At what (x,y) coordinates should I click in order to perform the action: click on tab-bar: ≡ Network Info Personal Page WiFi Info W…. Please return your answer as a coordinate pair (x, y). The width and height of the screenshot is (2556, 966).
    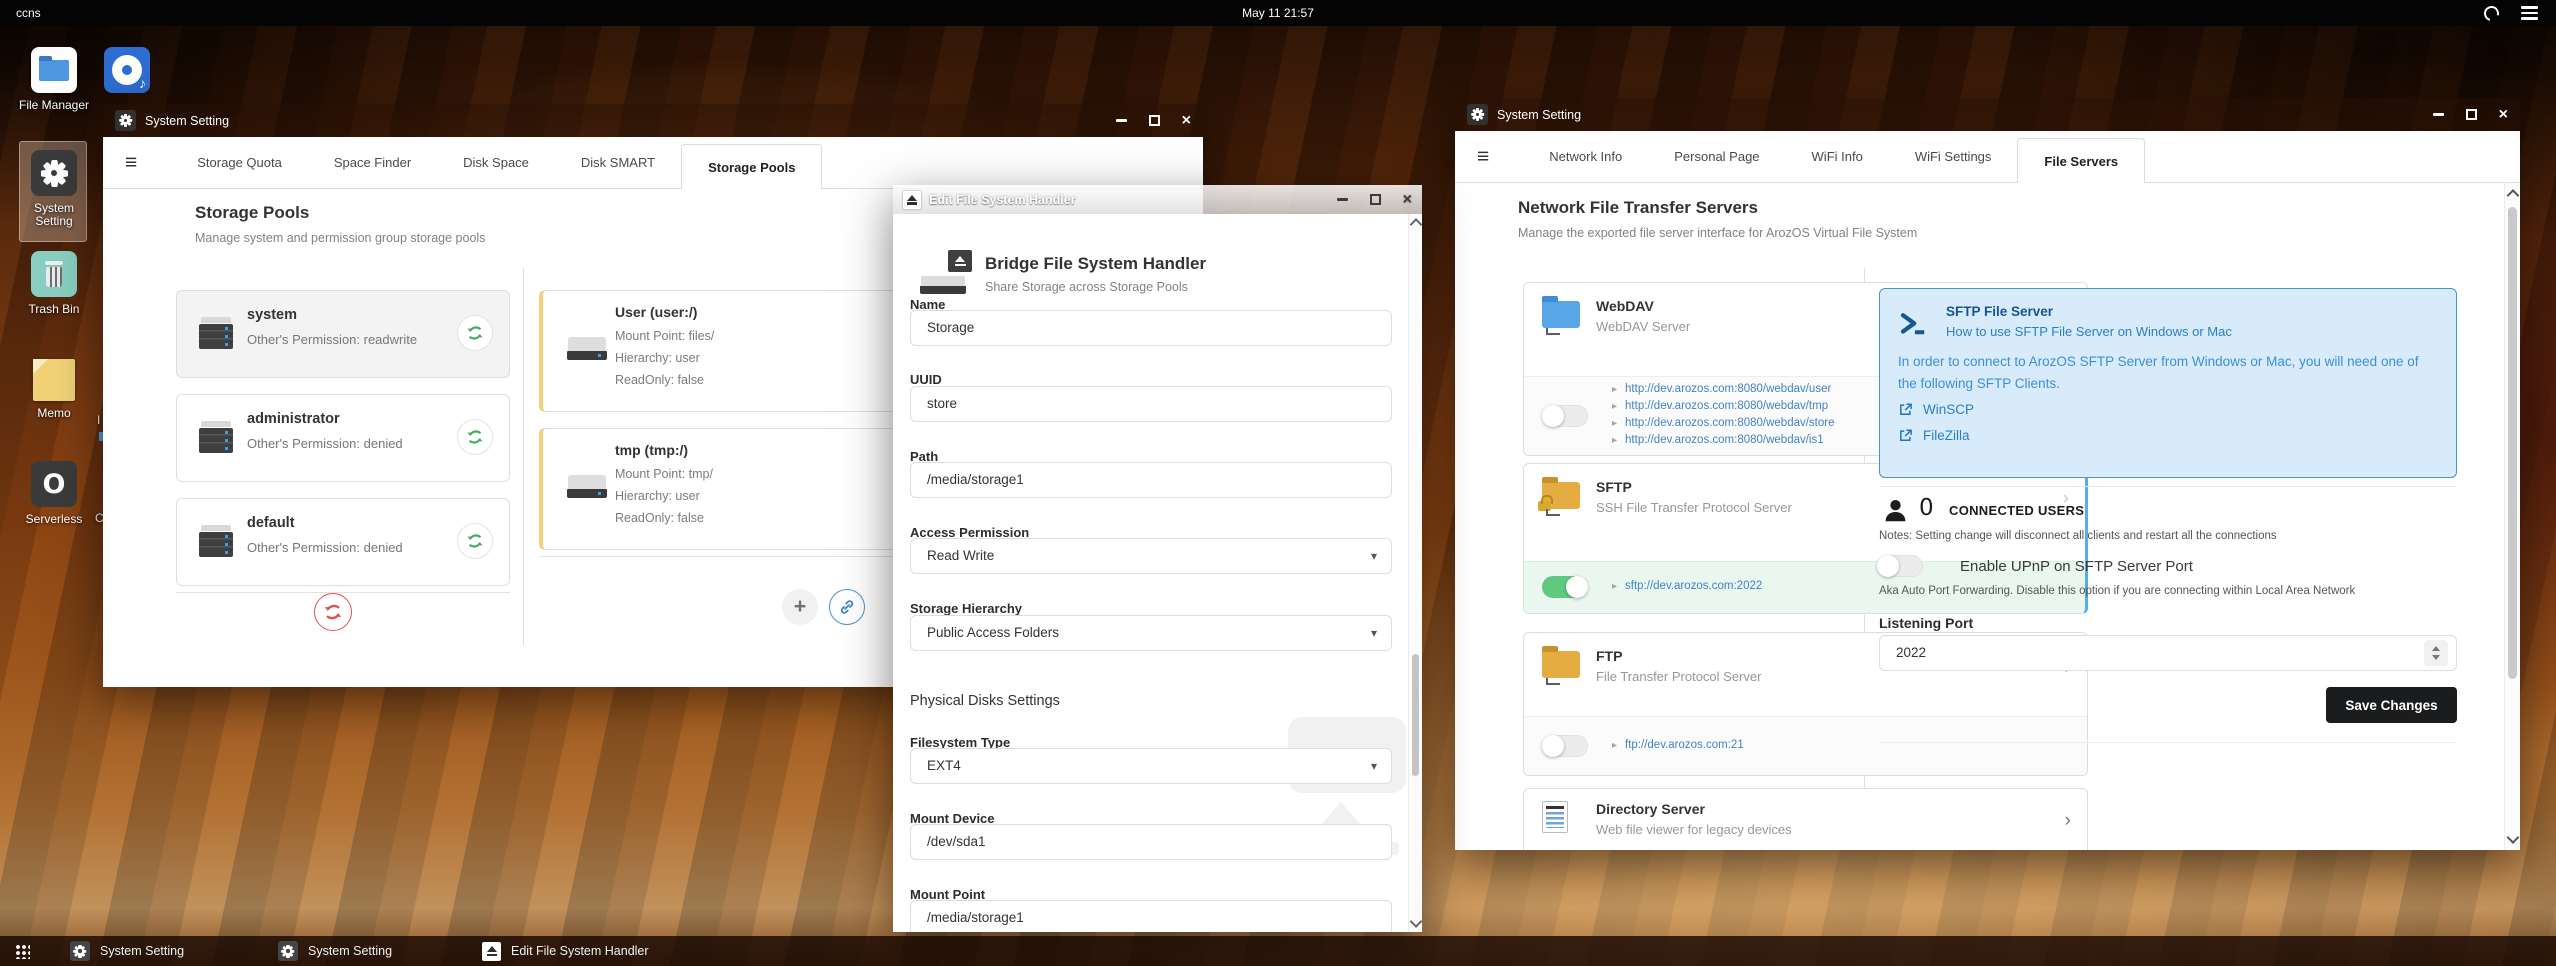
    Looking at the image, I should click on (1987, 157).